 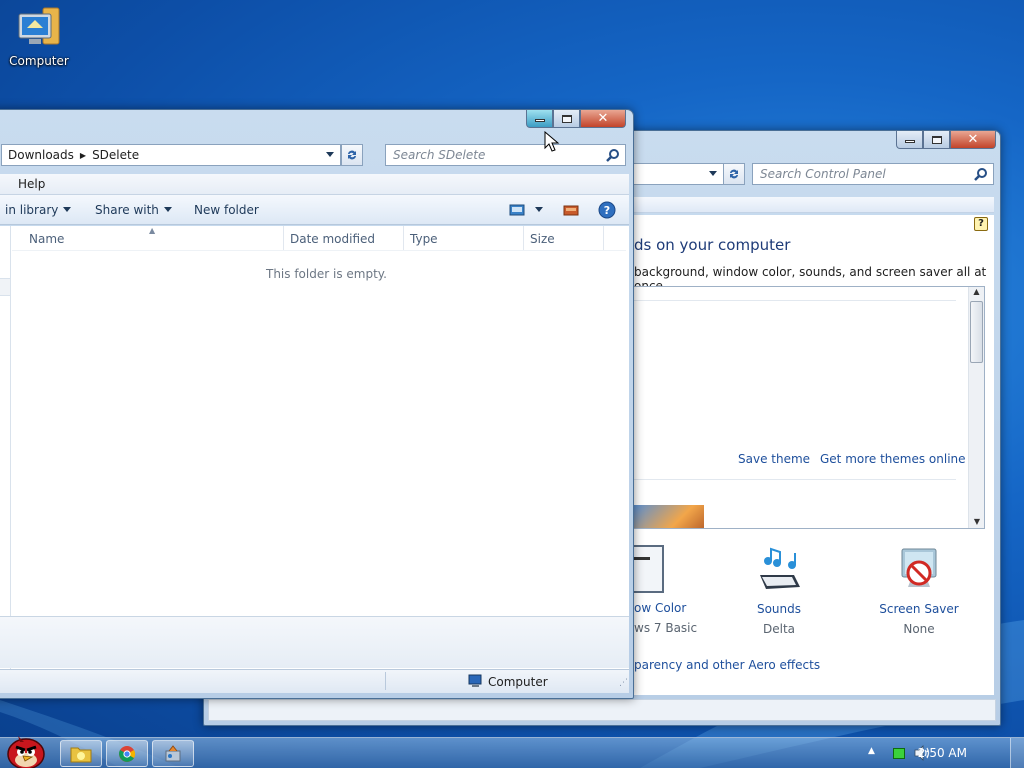 I want to click on taskbar-button-control-panel, so click(x=173, y=753).